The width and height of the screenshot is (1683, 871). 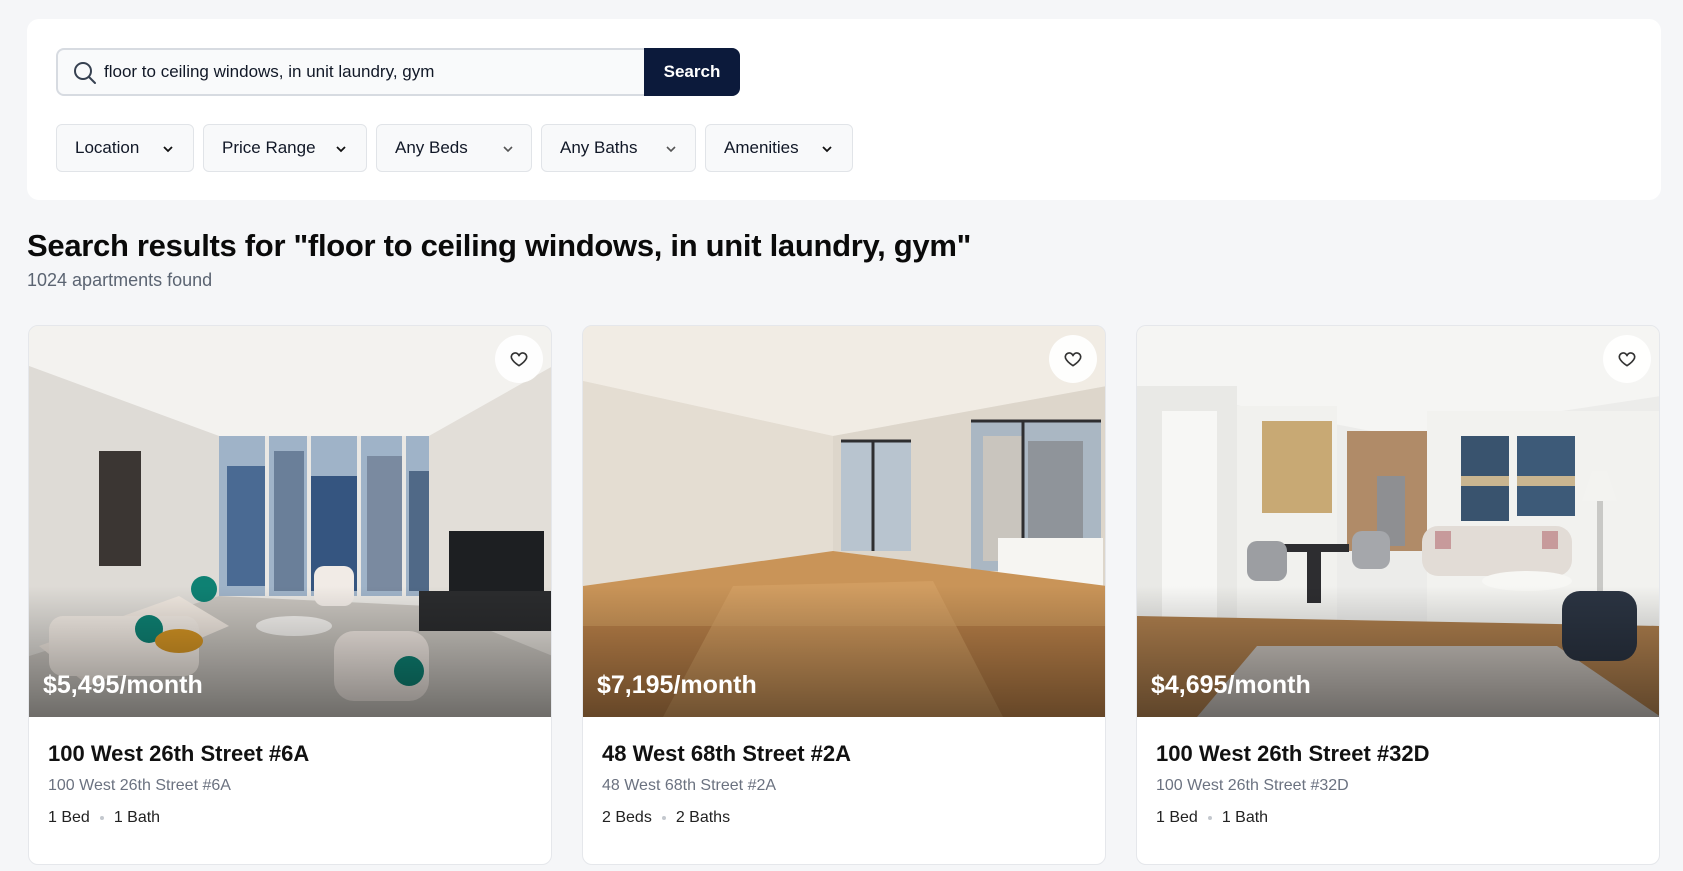 I want to click on search-bar: Search, so click(x=398, y=72).